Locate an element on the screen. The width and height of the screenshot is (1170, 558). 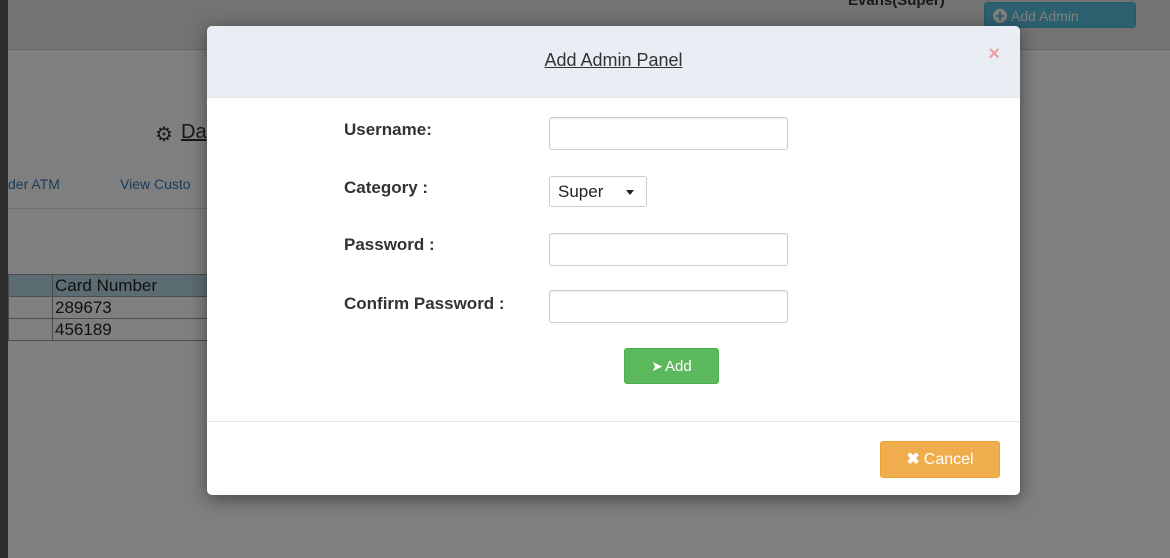
chevron-down-icon is located at coordinates (630, 192).